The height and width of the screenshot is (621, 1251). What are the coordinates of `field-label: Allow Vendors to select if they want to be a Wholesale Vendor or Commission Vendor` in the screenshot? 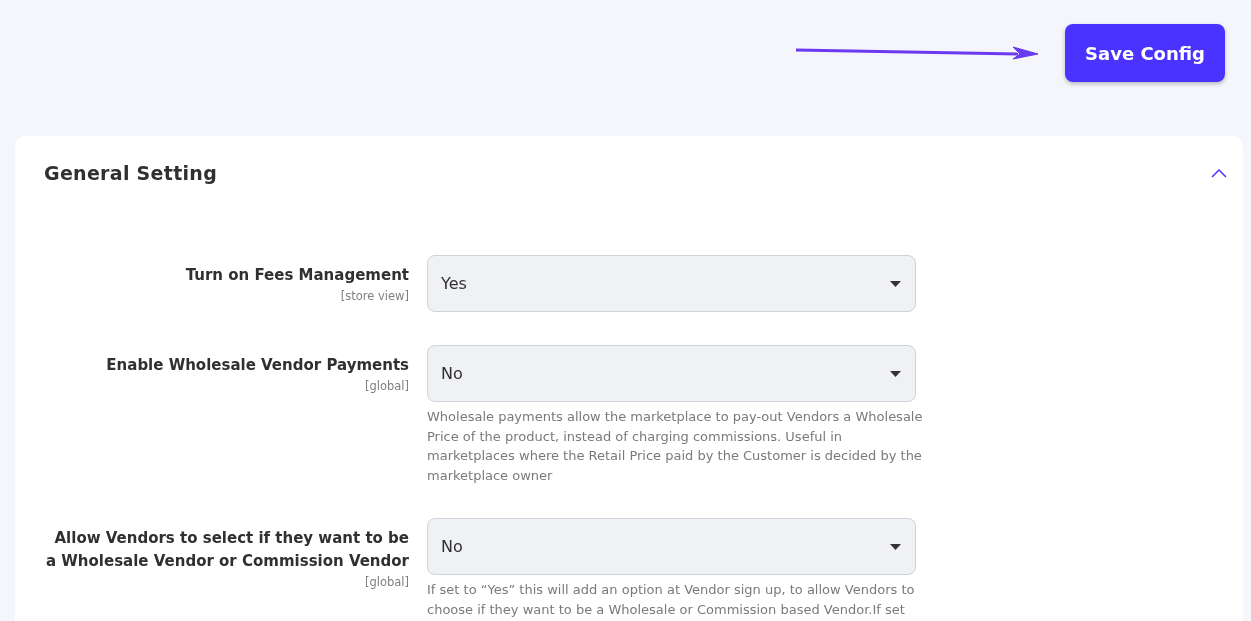 It's located at (227, 550).